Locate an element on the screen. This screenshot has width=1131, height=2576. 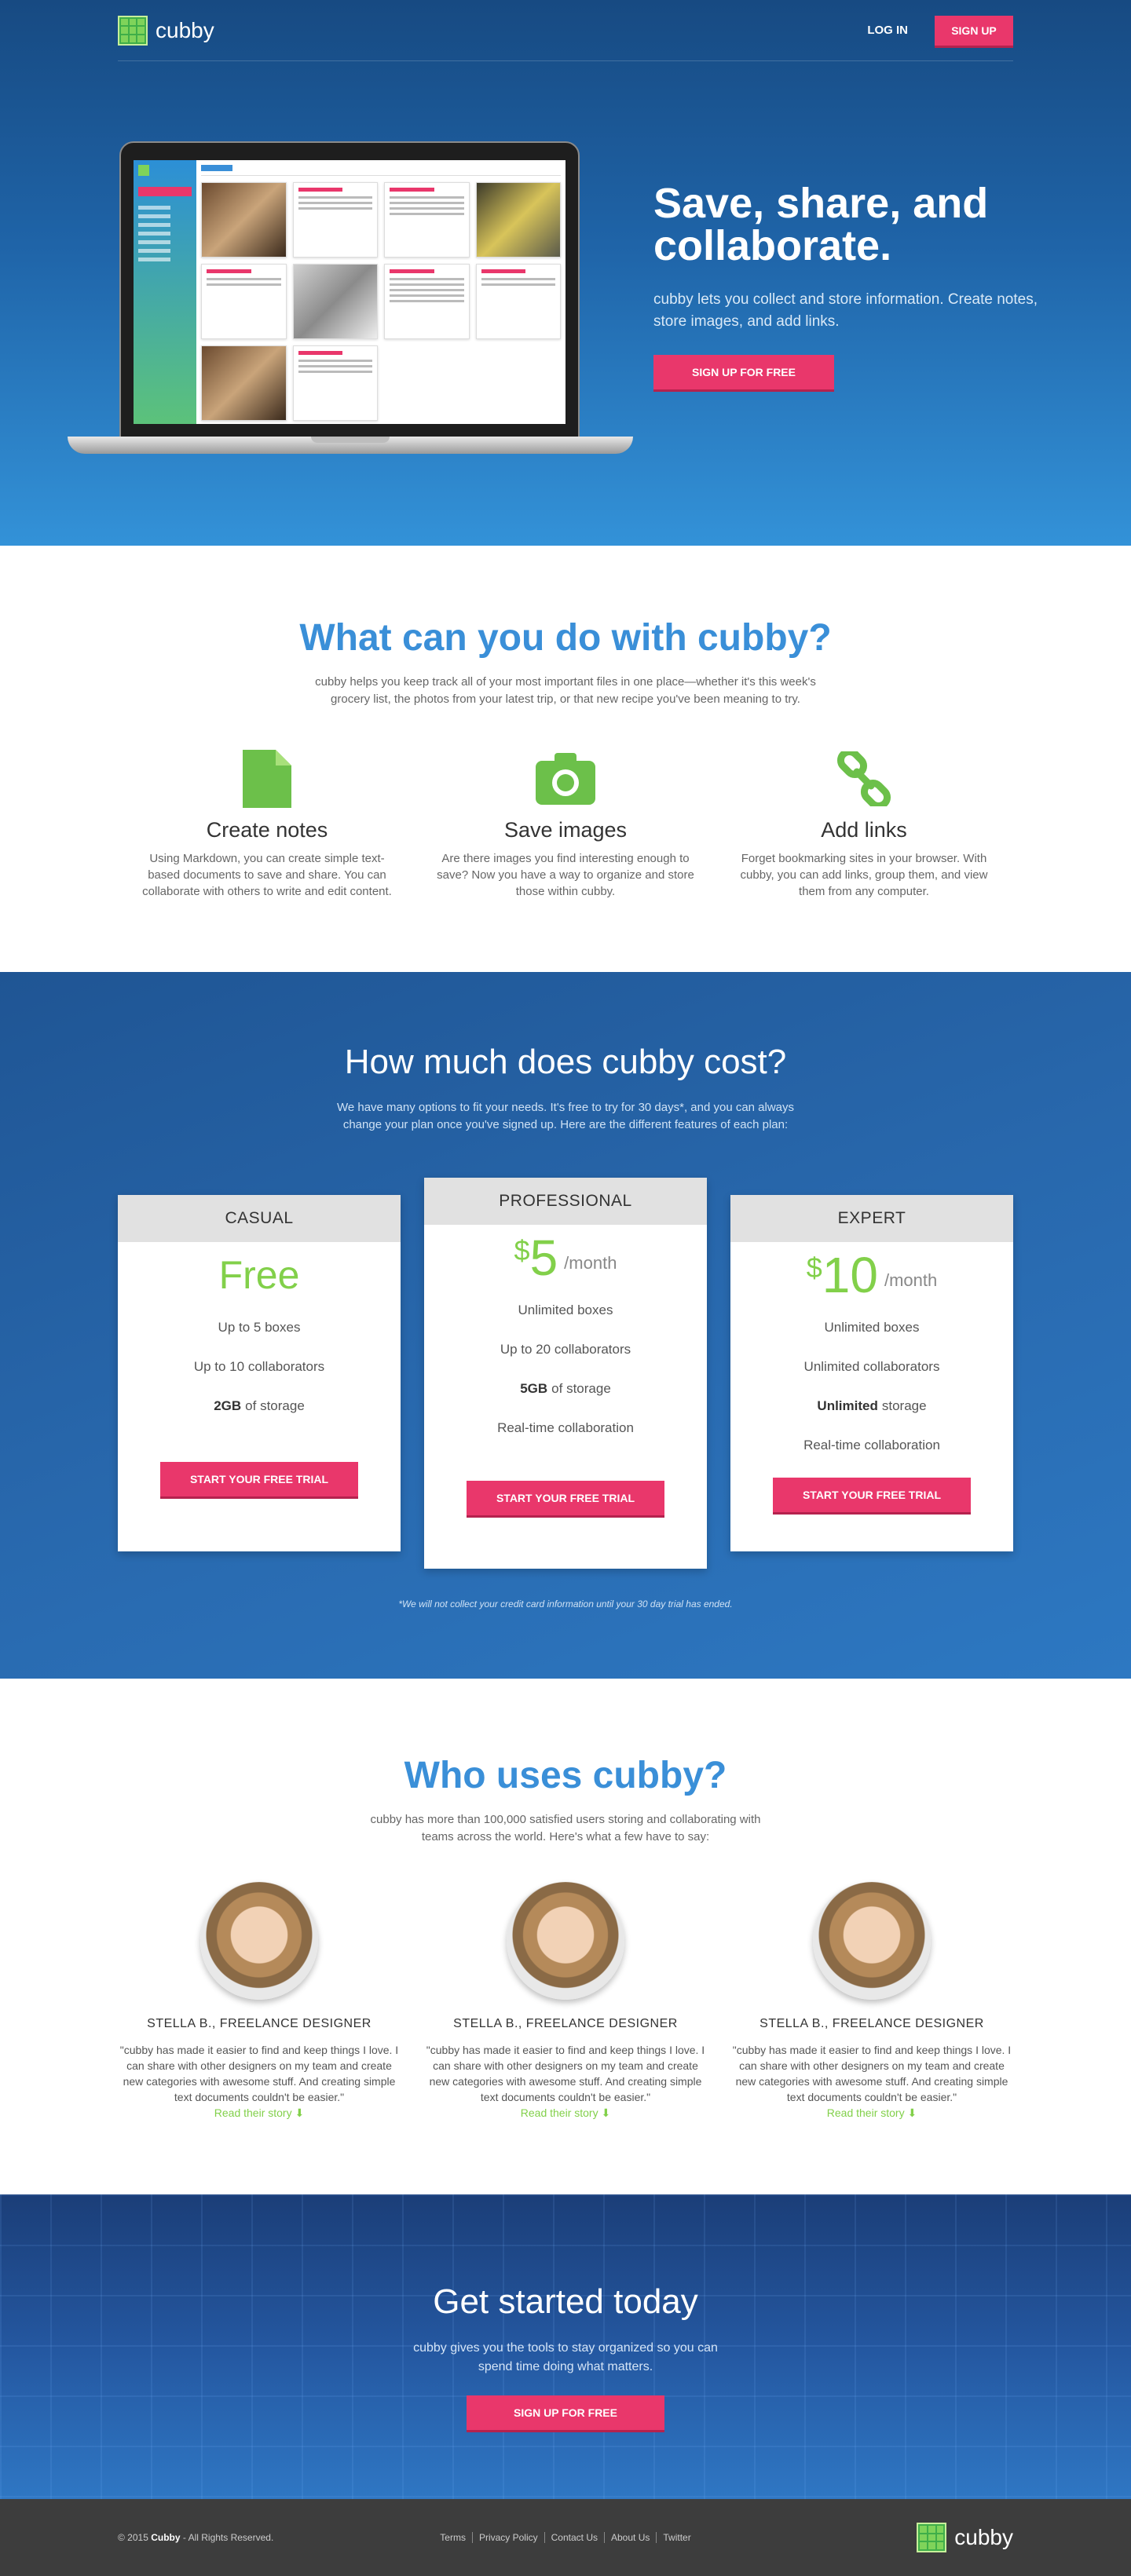
plan-name: CASUAL is located at coordinates (259, 1218).